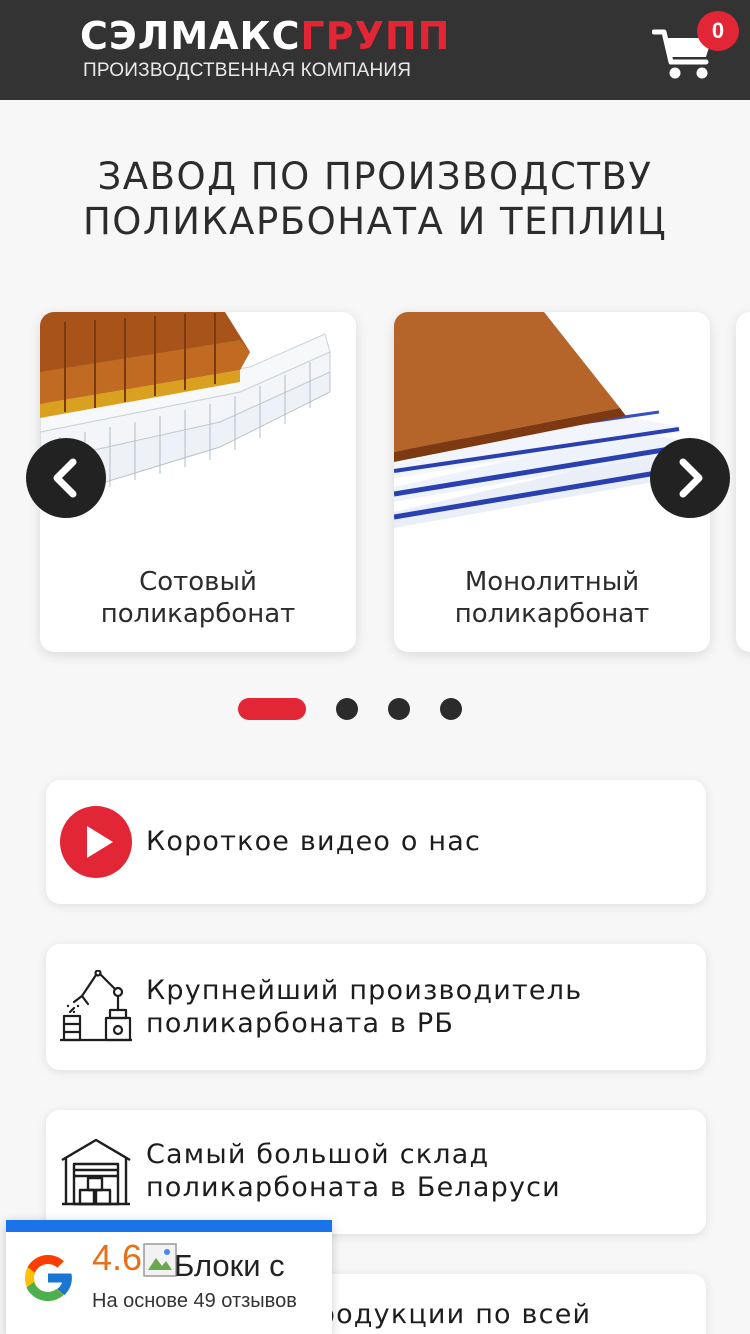 This screenshot has height=1334, width=750. What do you see at coordinates (96, 842) in the screenshot?
I see `play-icon` at bounding box center [96, 842].